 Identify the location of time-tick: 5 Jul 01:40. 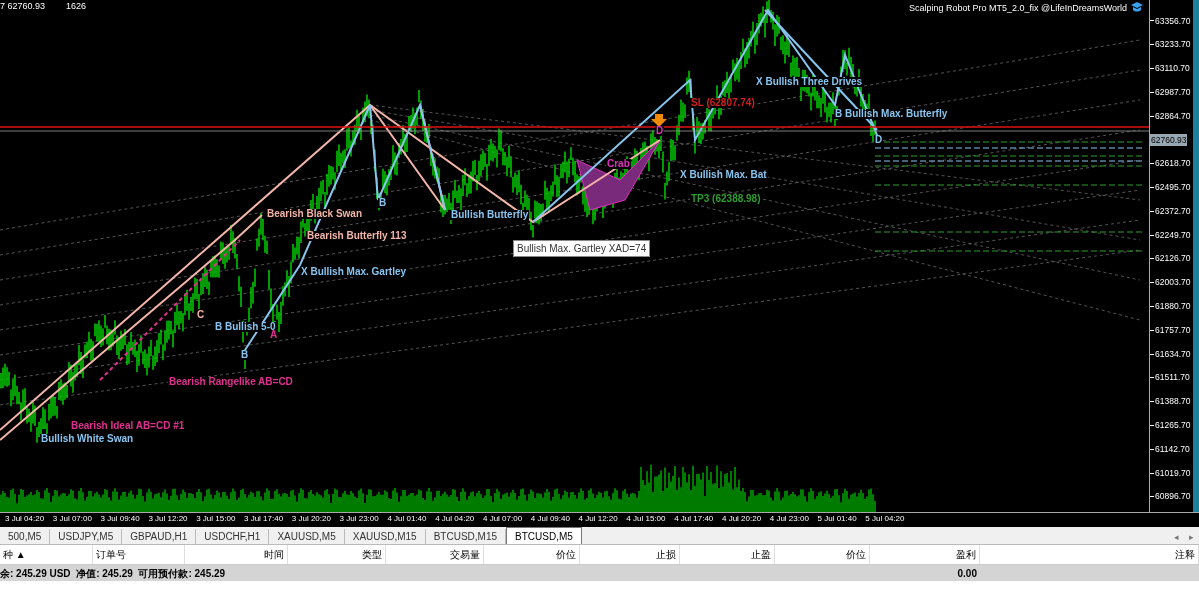
(837, 519).